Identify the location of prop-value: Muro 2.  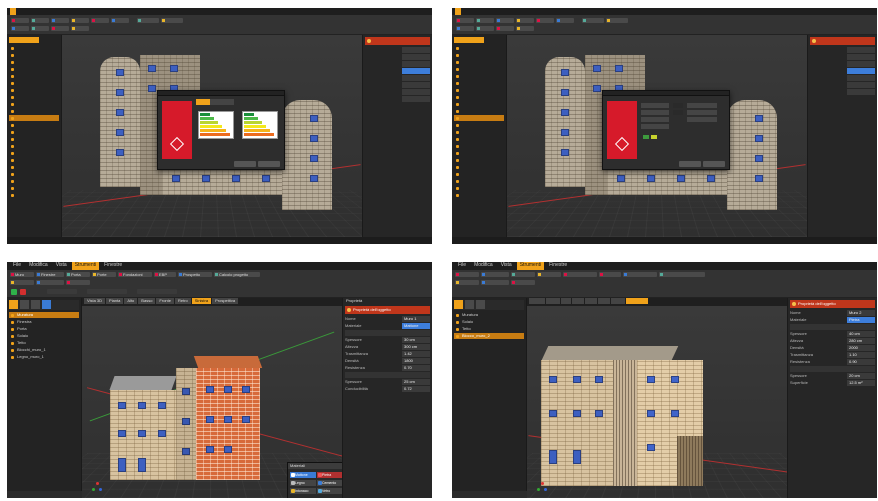
(861, 313).